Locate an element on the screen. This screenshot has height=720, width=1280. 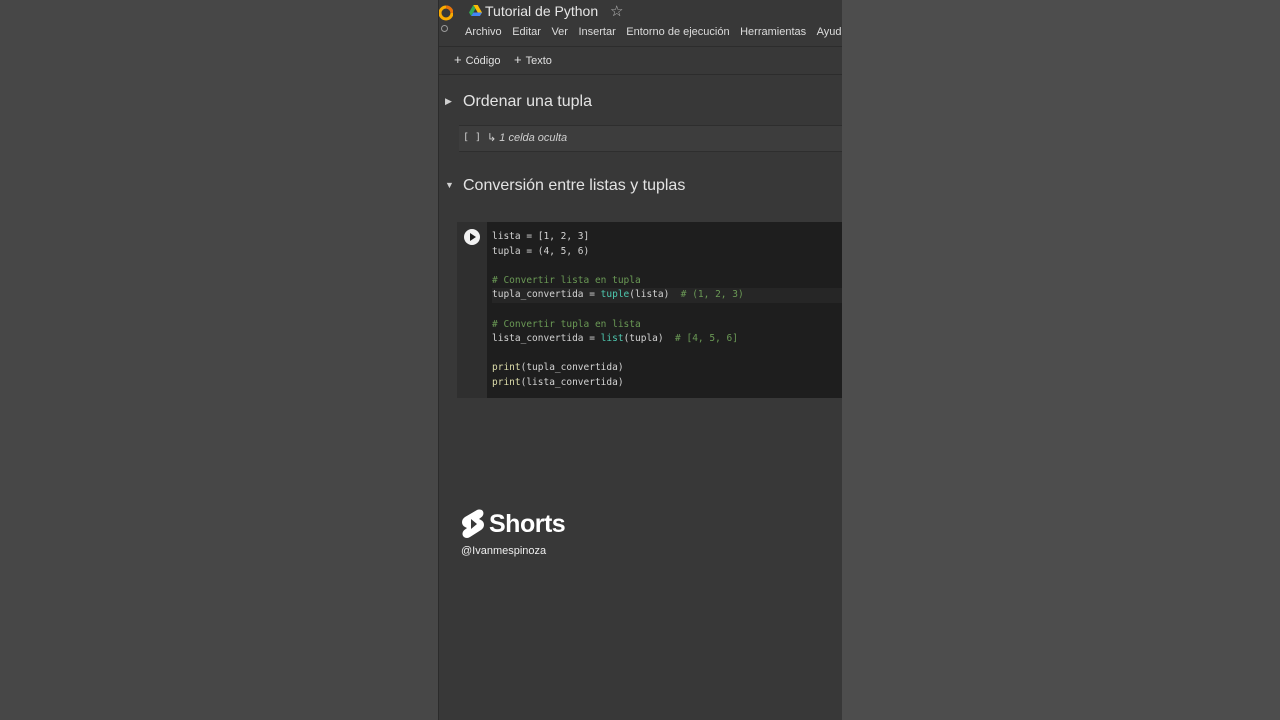
channel-handle: @Ivanmespinoza is located at coordinates (504, 551).